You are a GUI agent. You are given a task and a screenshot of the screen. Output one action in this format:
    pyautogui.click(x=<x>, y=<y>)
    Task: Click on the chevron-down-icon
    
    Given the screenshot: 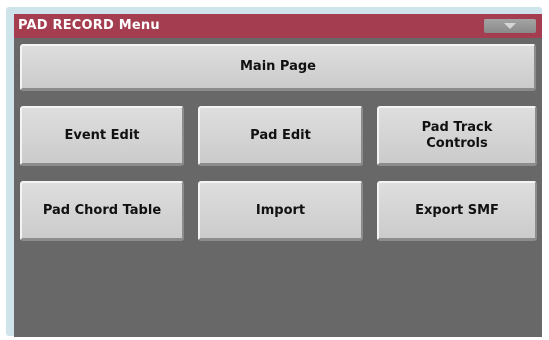 What is the action you would take?
    pyautogui.click(x=510, y=26)
    